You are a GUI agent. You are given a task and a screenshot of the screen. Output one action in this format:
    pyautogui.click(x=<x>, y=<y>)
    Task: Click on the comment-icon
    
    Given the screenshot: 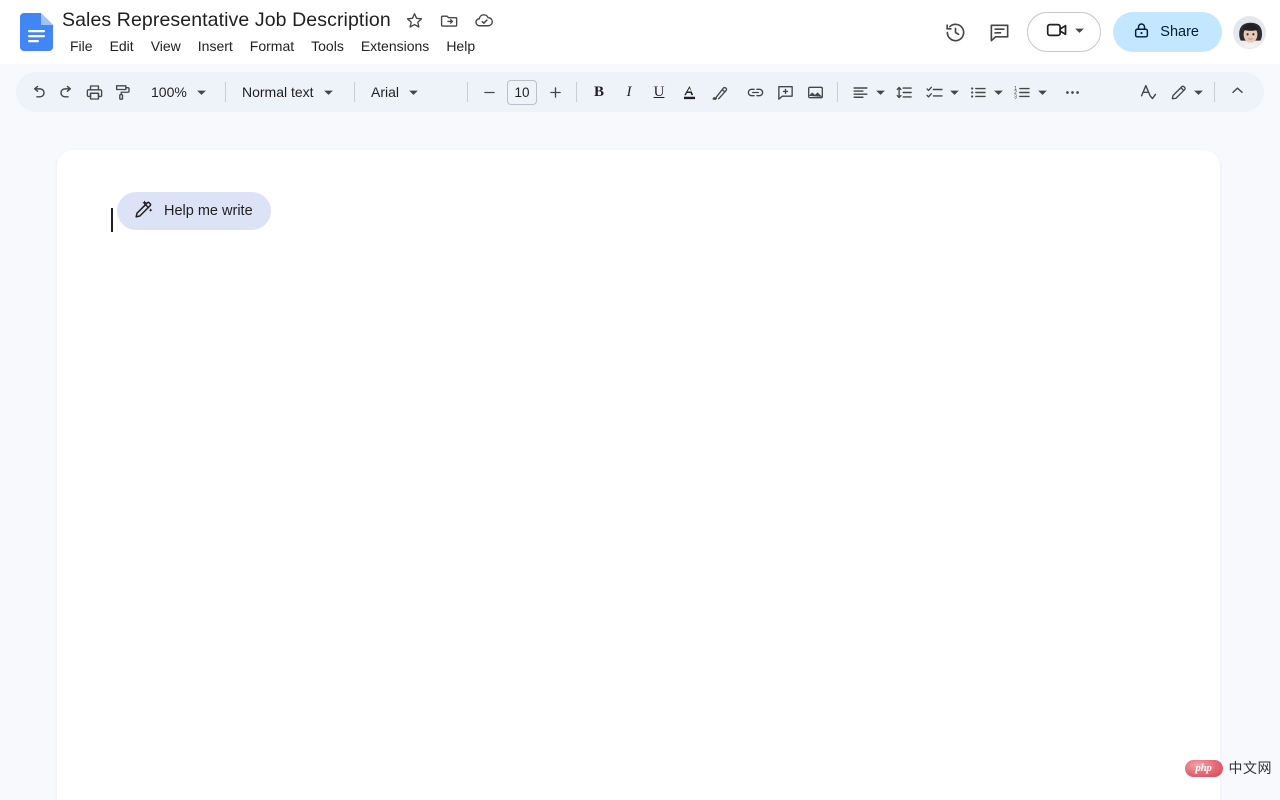 What is the action you would take?
    pyautogui.click(x=999, y=32)
    